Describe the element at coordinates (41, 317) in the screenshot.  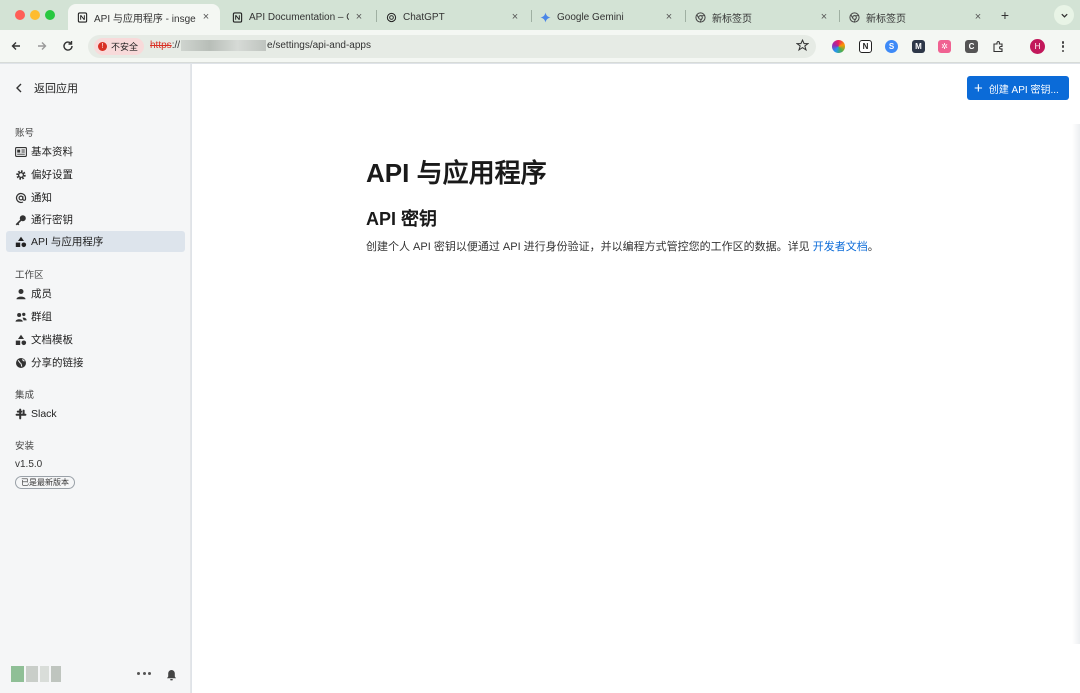
I see `sidebar-item-label: 群组` at that location.